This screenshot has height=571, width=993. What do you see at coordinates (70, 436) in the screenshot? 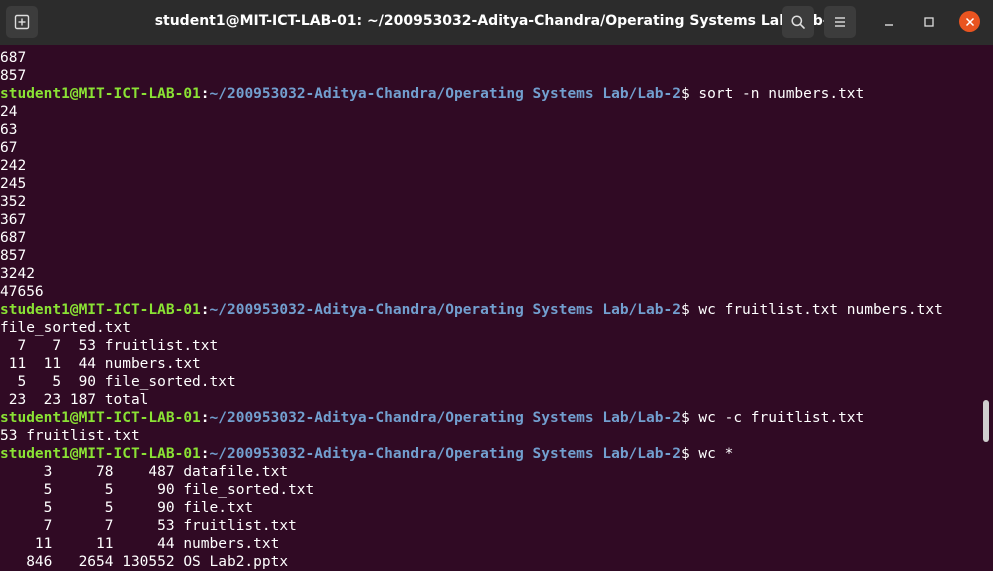
I see `output-line: 53 fruitlist.txt` at bounding box center [70, 436].